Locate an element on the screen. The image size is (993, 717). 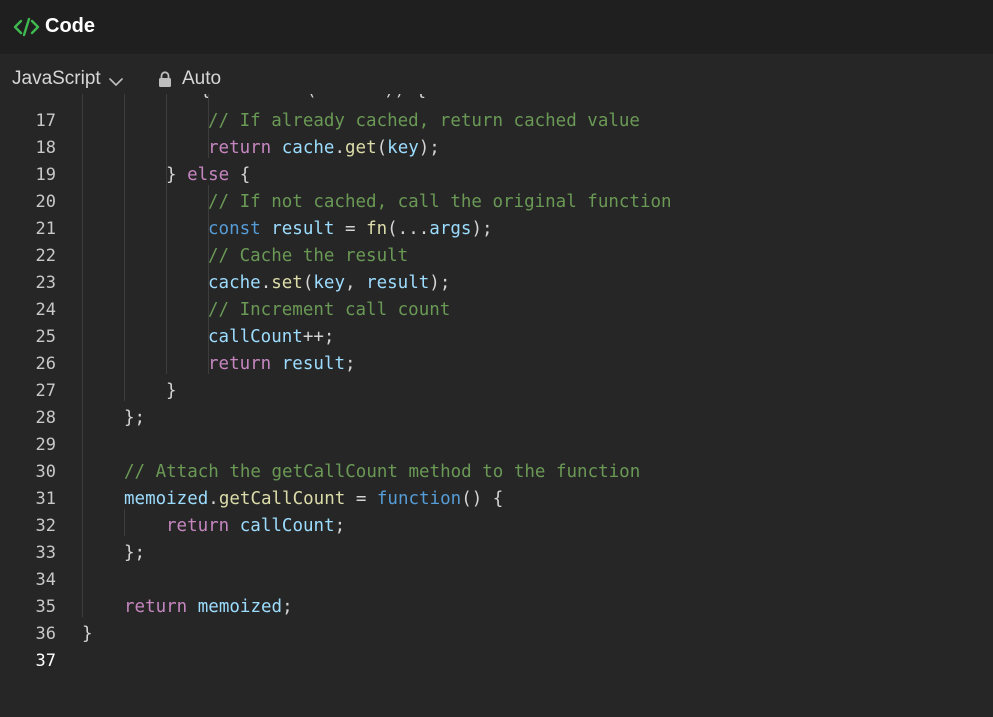
line-number: 22 is located at coordinates (45, 256).